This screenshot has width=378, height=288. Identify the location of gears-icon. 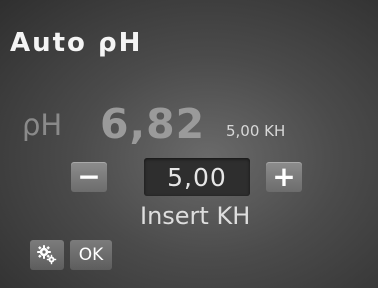
(47, 255).